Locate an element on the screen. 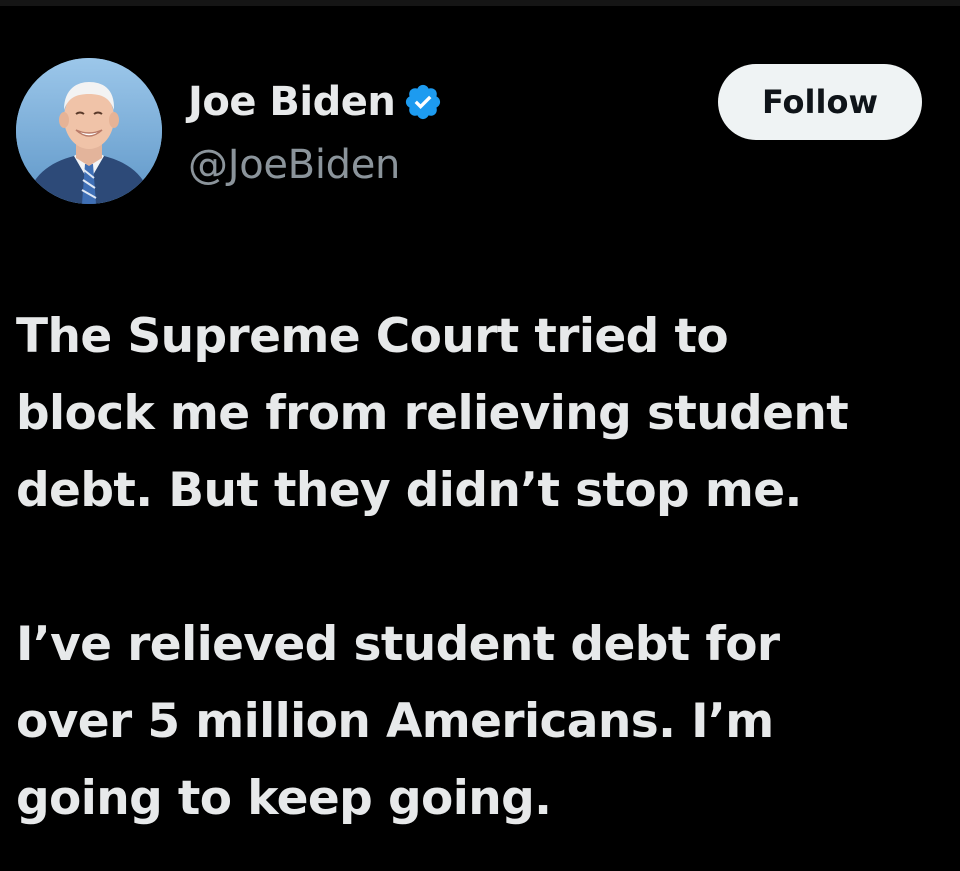 The width and height of the screenshot is (960, 871). profile-photo is located at coordinates (89, 131).